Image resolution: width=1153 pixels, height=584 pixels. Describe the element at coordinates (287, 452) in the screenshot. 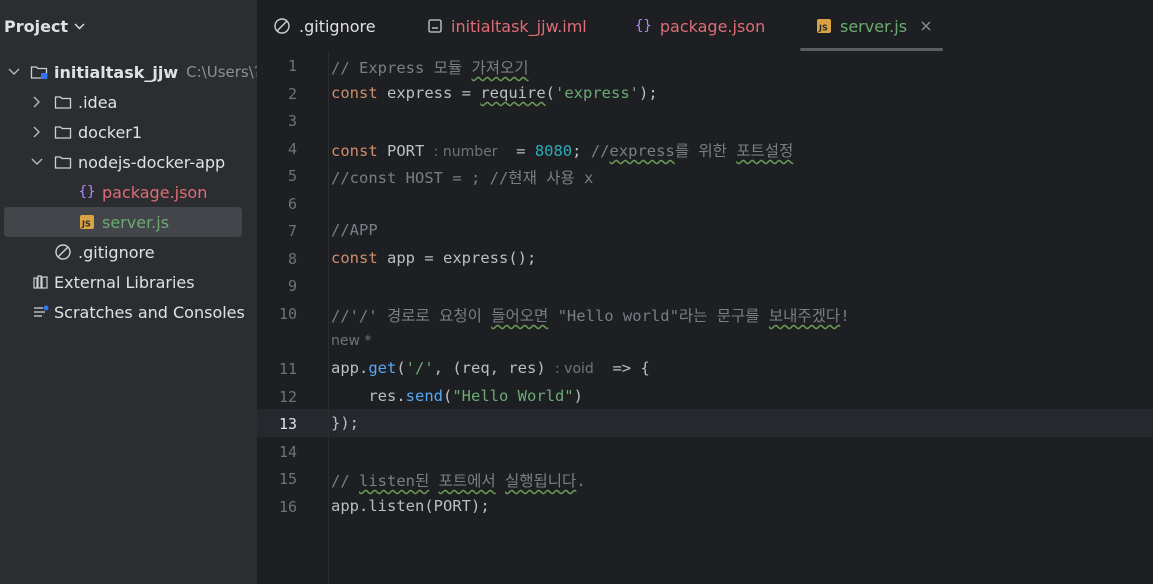

I see `line-number: 14` at that location.